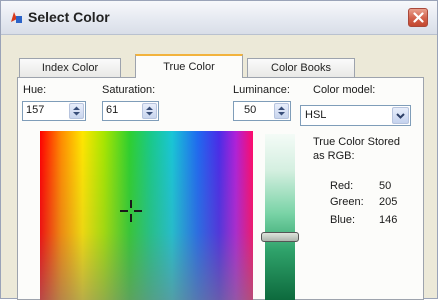  What do you see at coordinates (280, 237) in the screenshot?
I see `luminance-slider-handle` at bounding box center [280, 237].